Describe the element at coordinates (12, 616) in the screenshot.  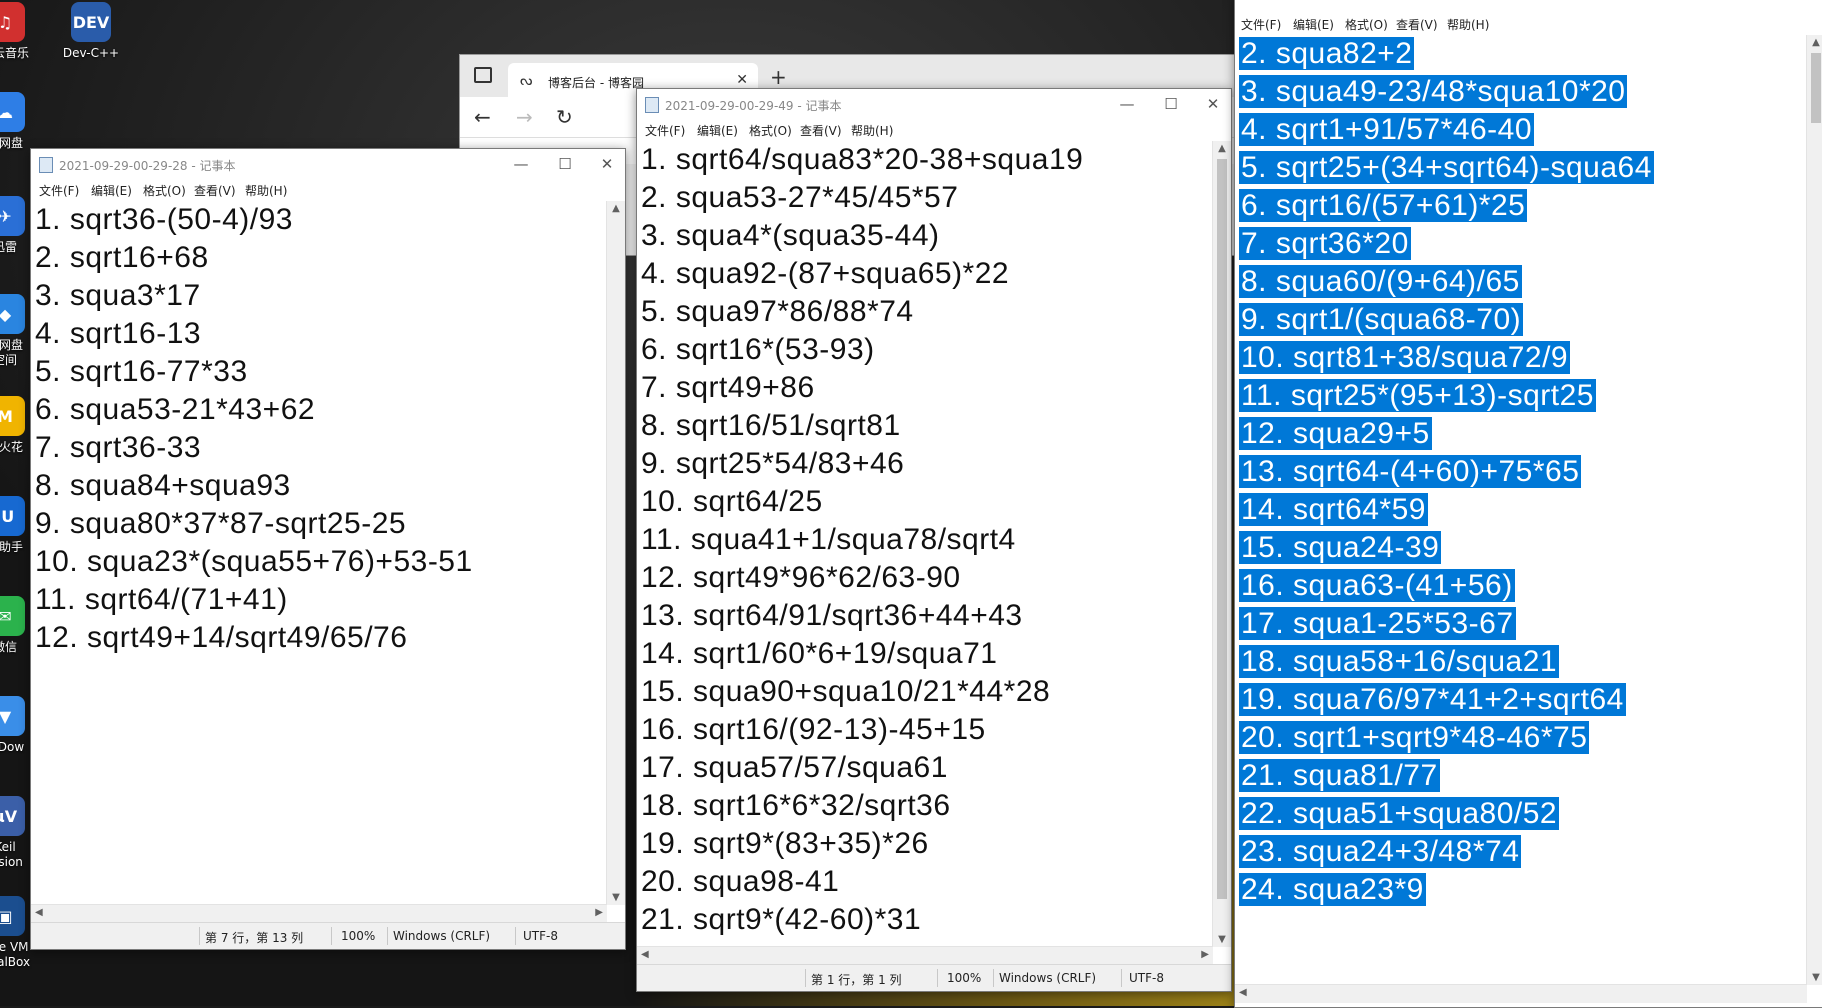
I see `app-icon: ✉` at that location.